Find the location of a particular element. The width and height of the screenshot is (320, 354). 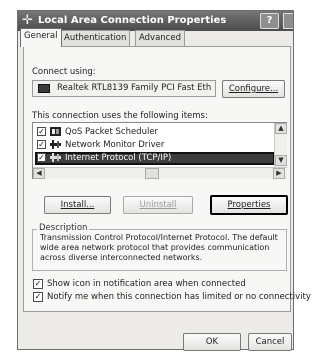

network-driver-icon is located at coordinates (55, 144).